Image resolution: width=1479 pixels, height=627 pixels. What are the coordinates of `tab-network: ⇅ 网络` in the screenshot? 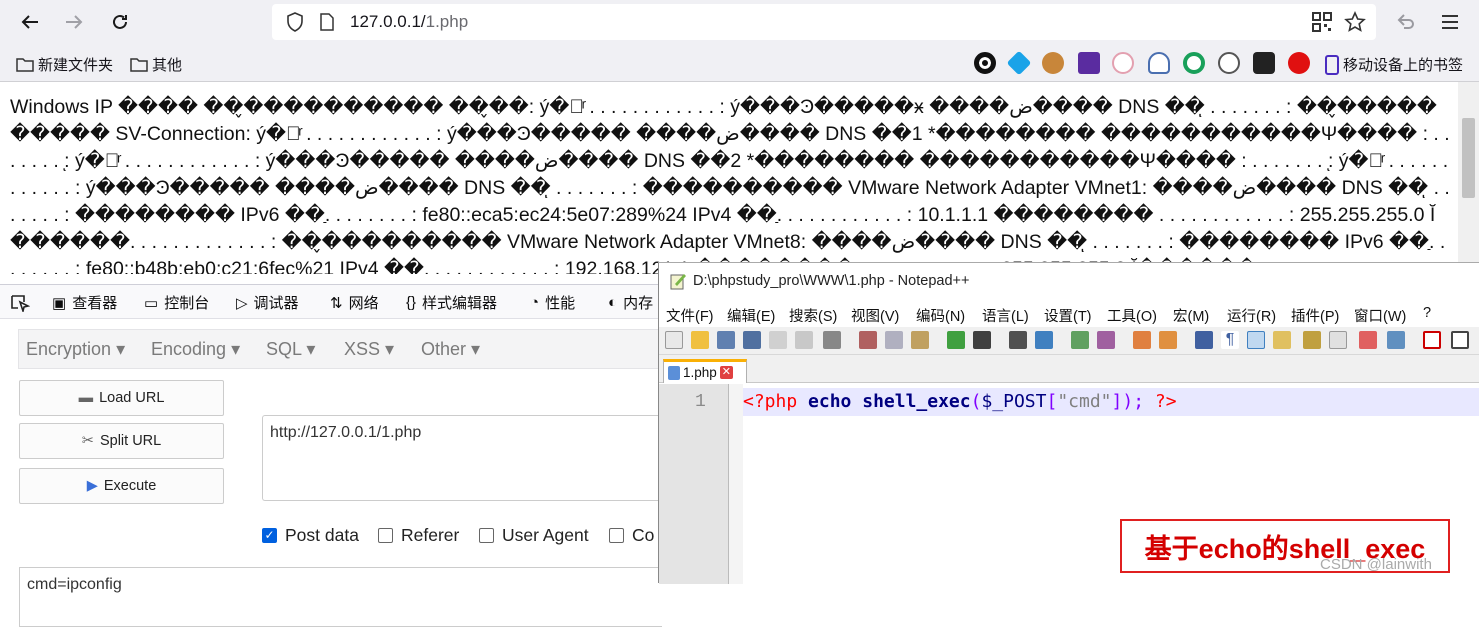 It's located at (354, 302).